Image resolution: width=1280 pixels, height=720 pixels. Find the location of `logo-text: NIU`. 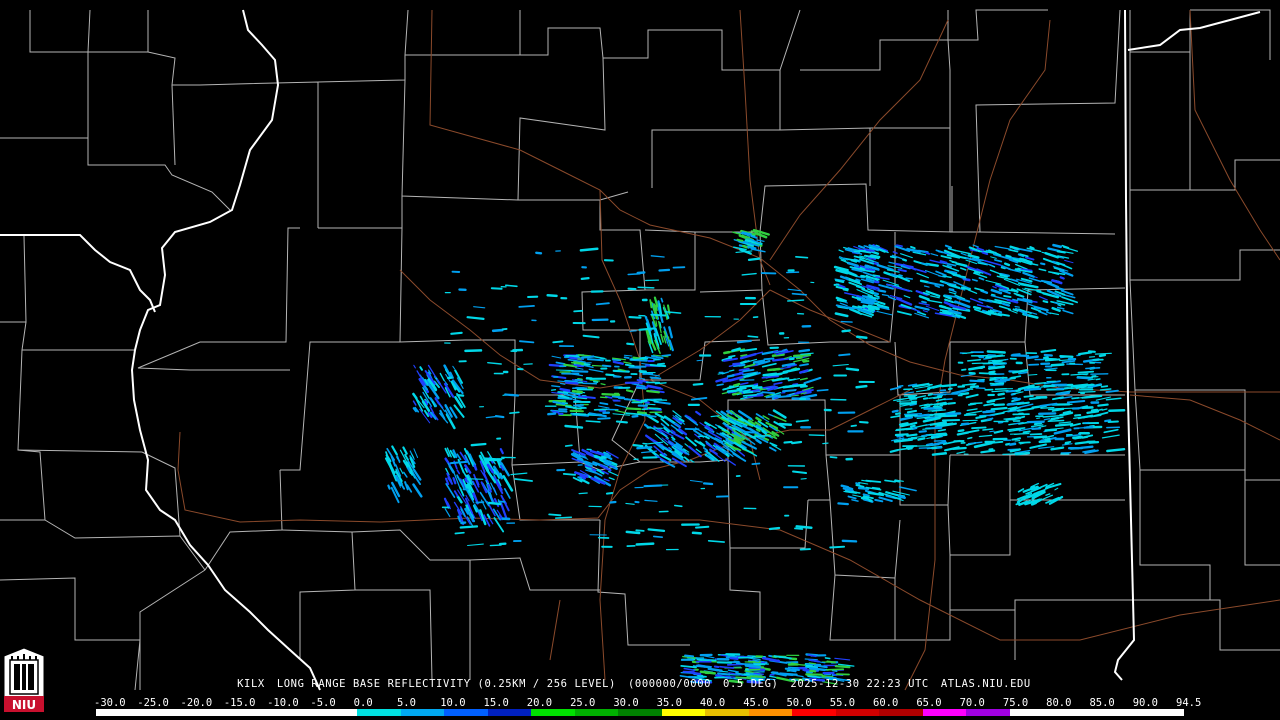

logo-text: NIU is located at coordinates (24, 705).